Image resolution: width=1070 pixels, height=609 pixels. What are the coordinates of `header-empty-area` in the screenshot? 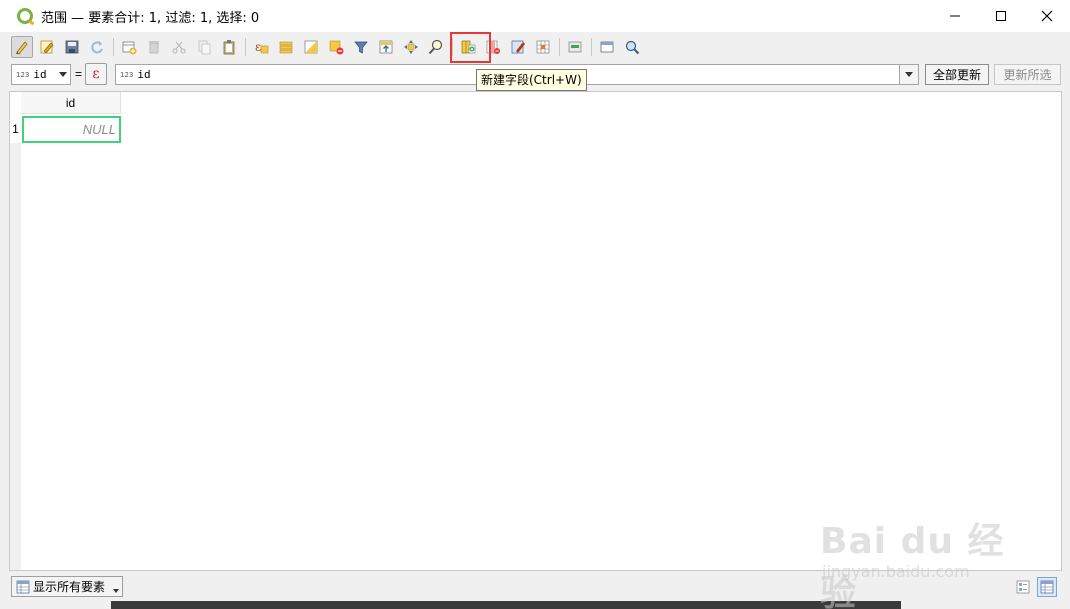 It's located at (591, 103).